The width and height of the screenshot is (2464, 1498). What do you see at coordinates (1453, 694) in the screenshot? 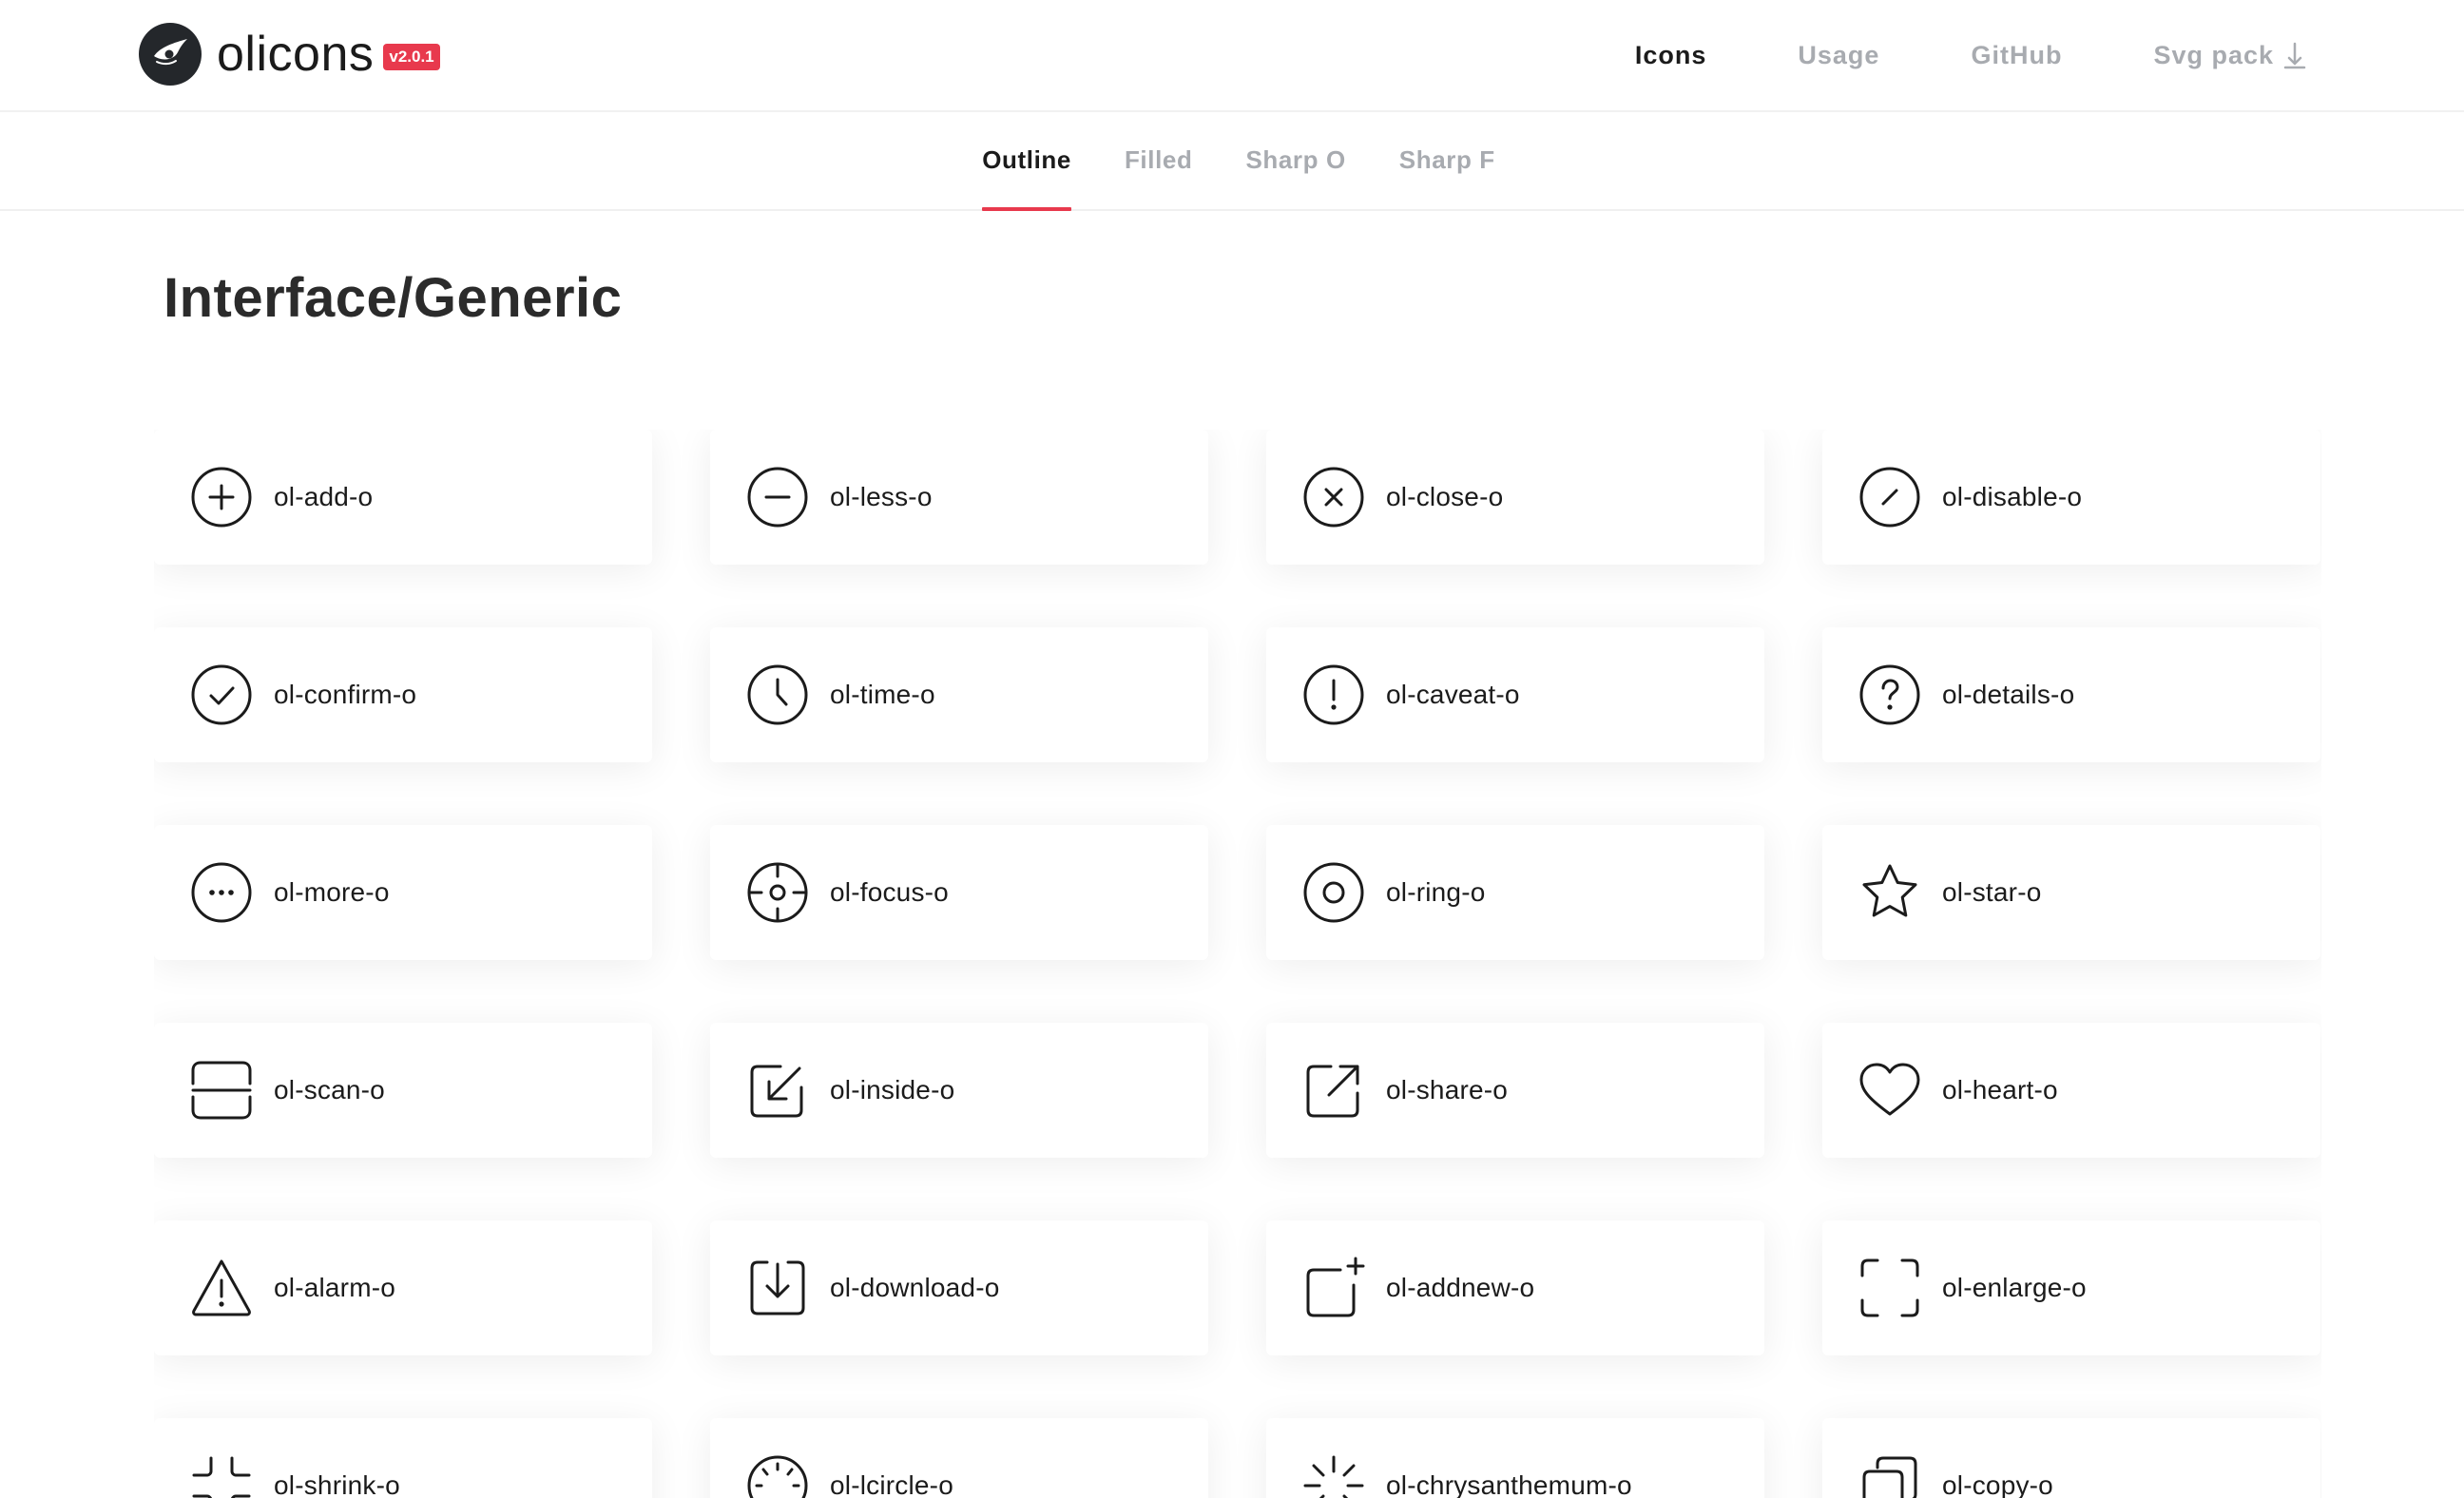
I see `icon-label: ol-caveat-o` at bounding box center [1453, 694].